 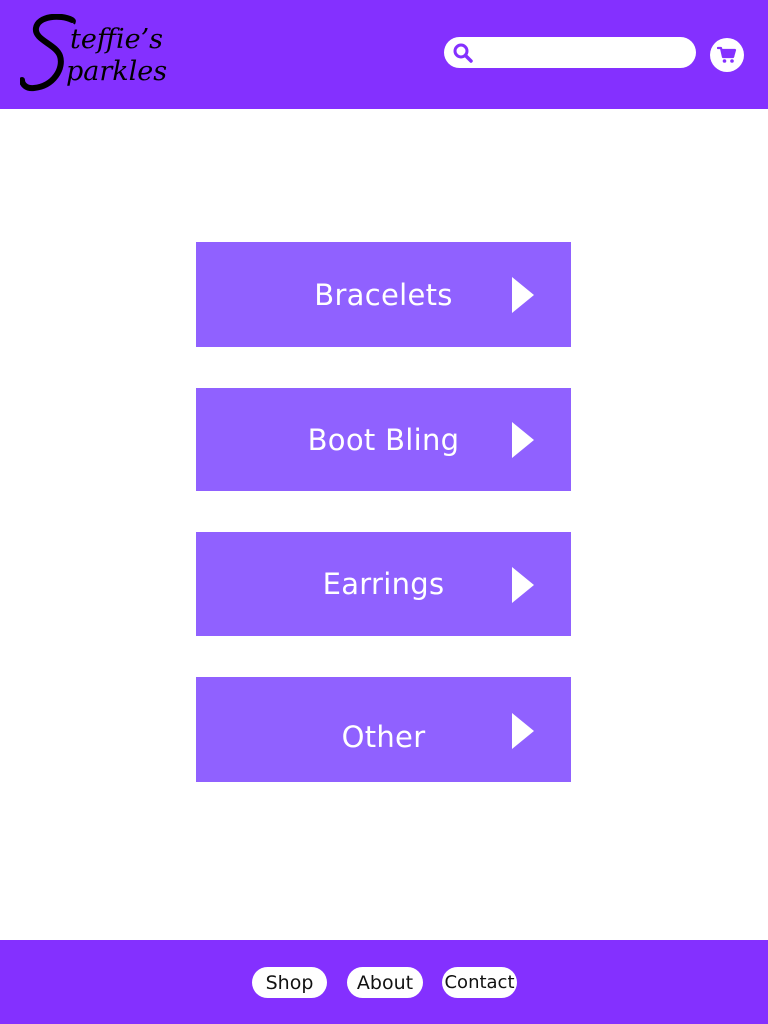 I want to click on footer-contact-link: Contact, so click(x=479, y=982).